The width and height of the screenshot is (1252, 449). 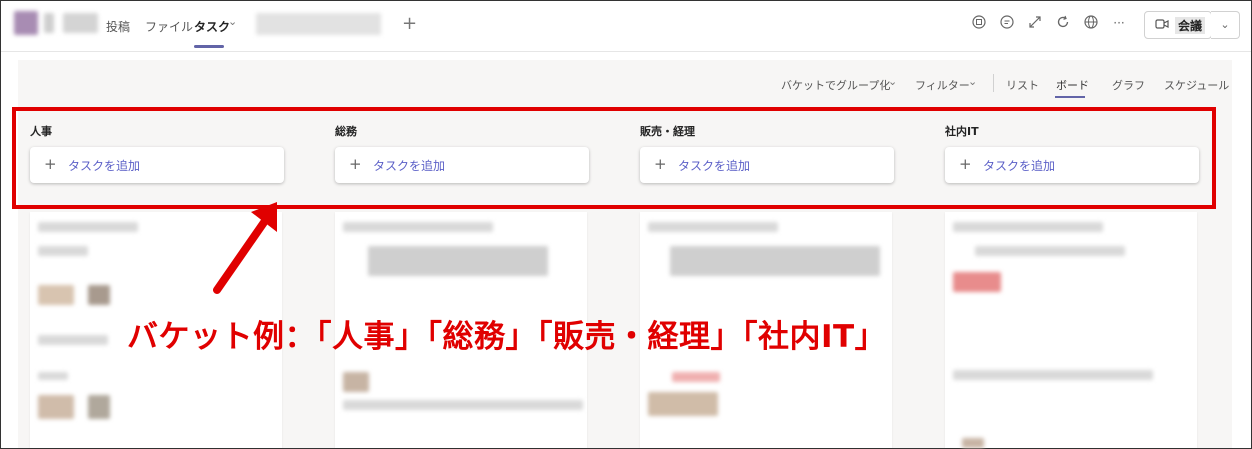 What do you see at coordinates (979, 23) in the screenshot?
I see `ext-icon` at bounding box center [979, 23].